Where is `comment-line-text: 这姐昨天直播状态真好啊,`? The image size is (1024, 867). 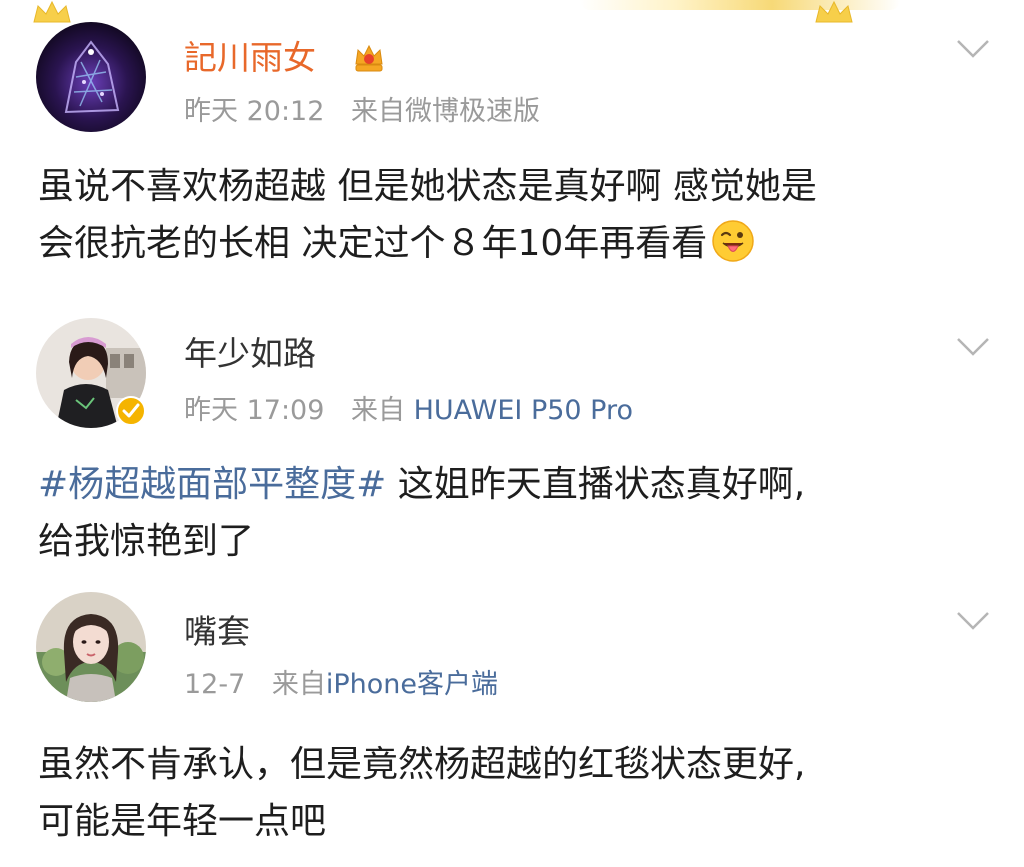
comment-line-text: 这姐昨天直播状态真好啊, is located at coordinates (596, 484).